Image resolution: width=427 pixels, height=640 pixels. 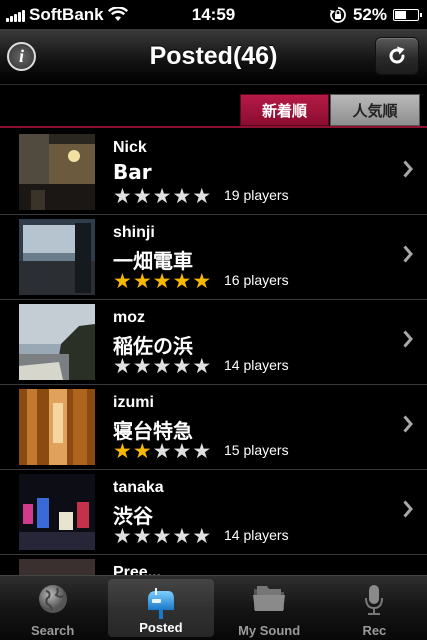 I want to click on item-user: Nick, so click(x=130, y=147).